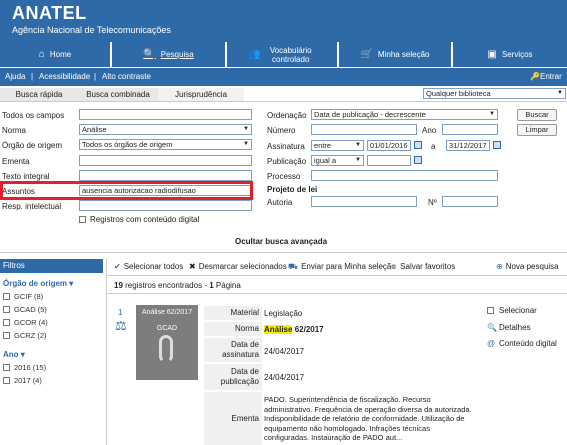  Describe the element at coordinates (286, 146) in the screenshot. I see `label-assinatura: Assinatura` at that location.